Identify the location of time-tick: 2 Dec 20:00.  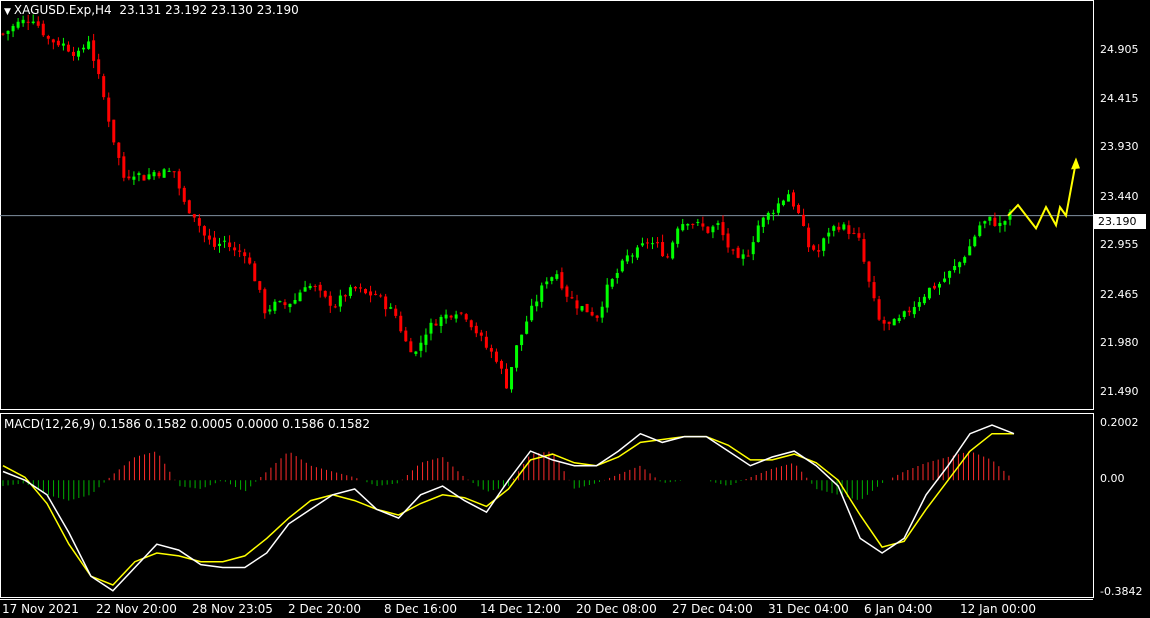
(325, 609).